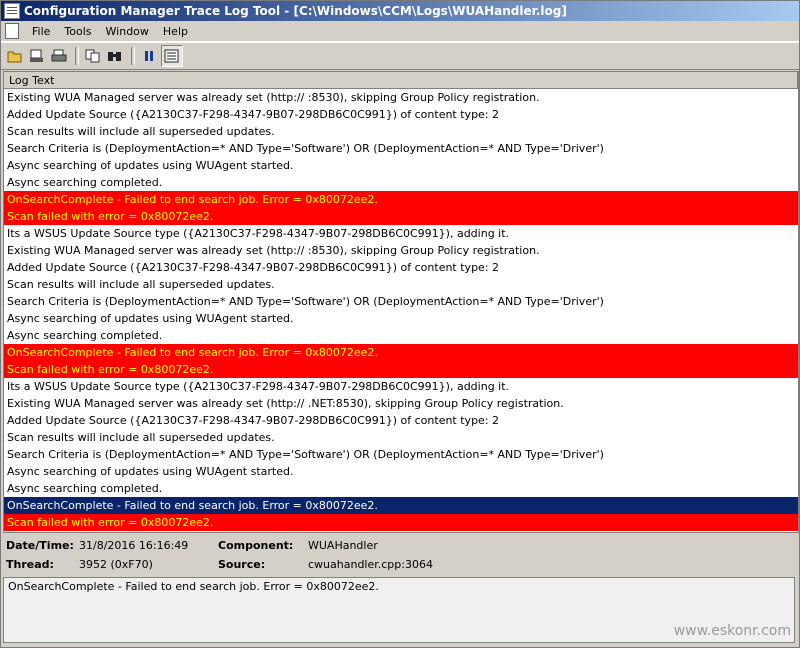  What do you see at coordinates (401, 80) in the screenshot?
I see `column-header-log-text: Log Text` at bounding box center [401, 80].